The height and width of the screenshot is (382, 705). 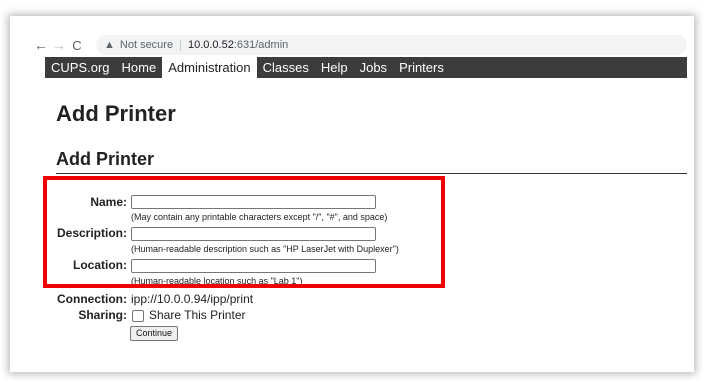 I want to click on menu-item-classes: Classes, so click(x=286, y=67).